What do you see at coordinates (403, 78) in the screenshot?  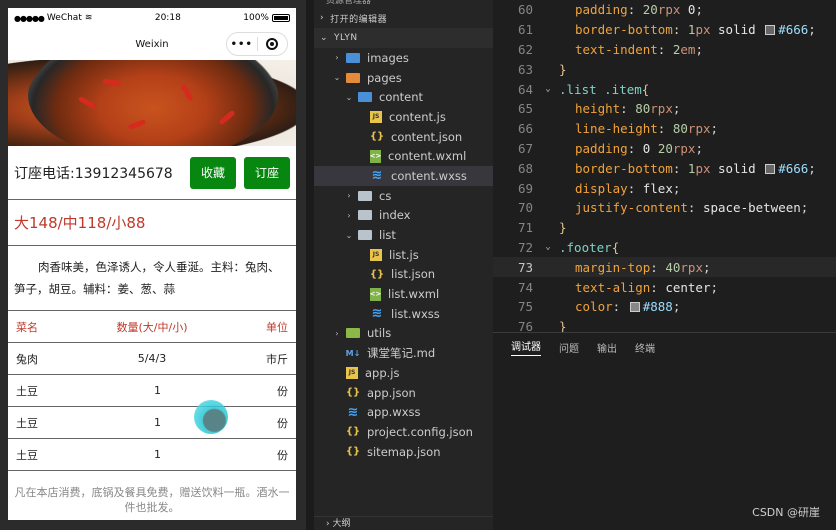 I see `tree-item-pages: ⌄ pages` at bounding box center [403, 78].